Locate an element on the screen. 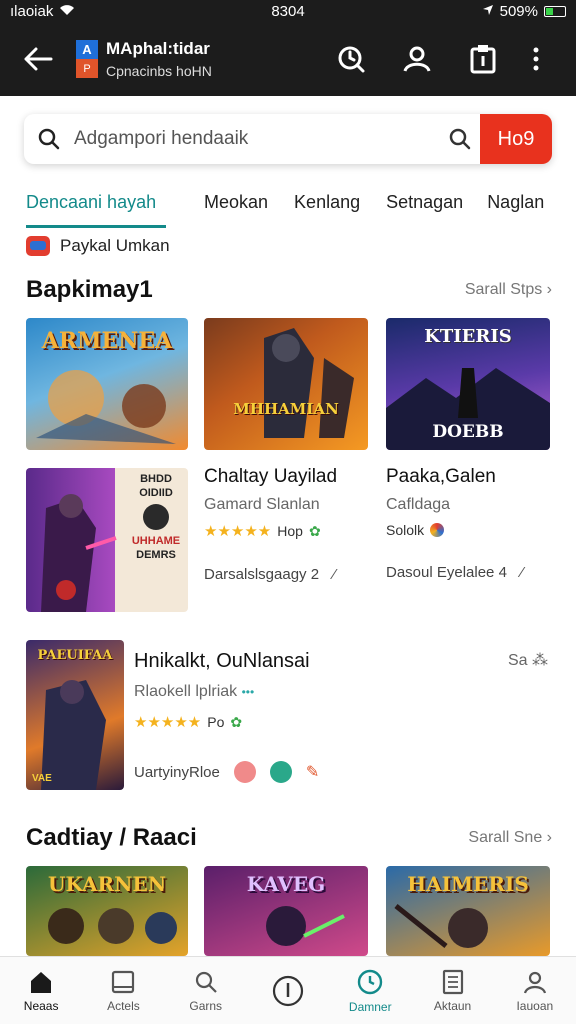 The width and height of the screenshot is (576, 1024). nav-compass is located at coordinates (288, 990).